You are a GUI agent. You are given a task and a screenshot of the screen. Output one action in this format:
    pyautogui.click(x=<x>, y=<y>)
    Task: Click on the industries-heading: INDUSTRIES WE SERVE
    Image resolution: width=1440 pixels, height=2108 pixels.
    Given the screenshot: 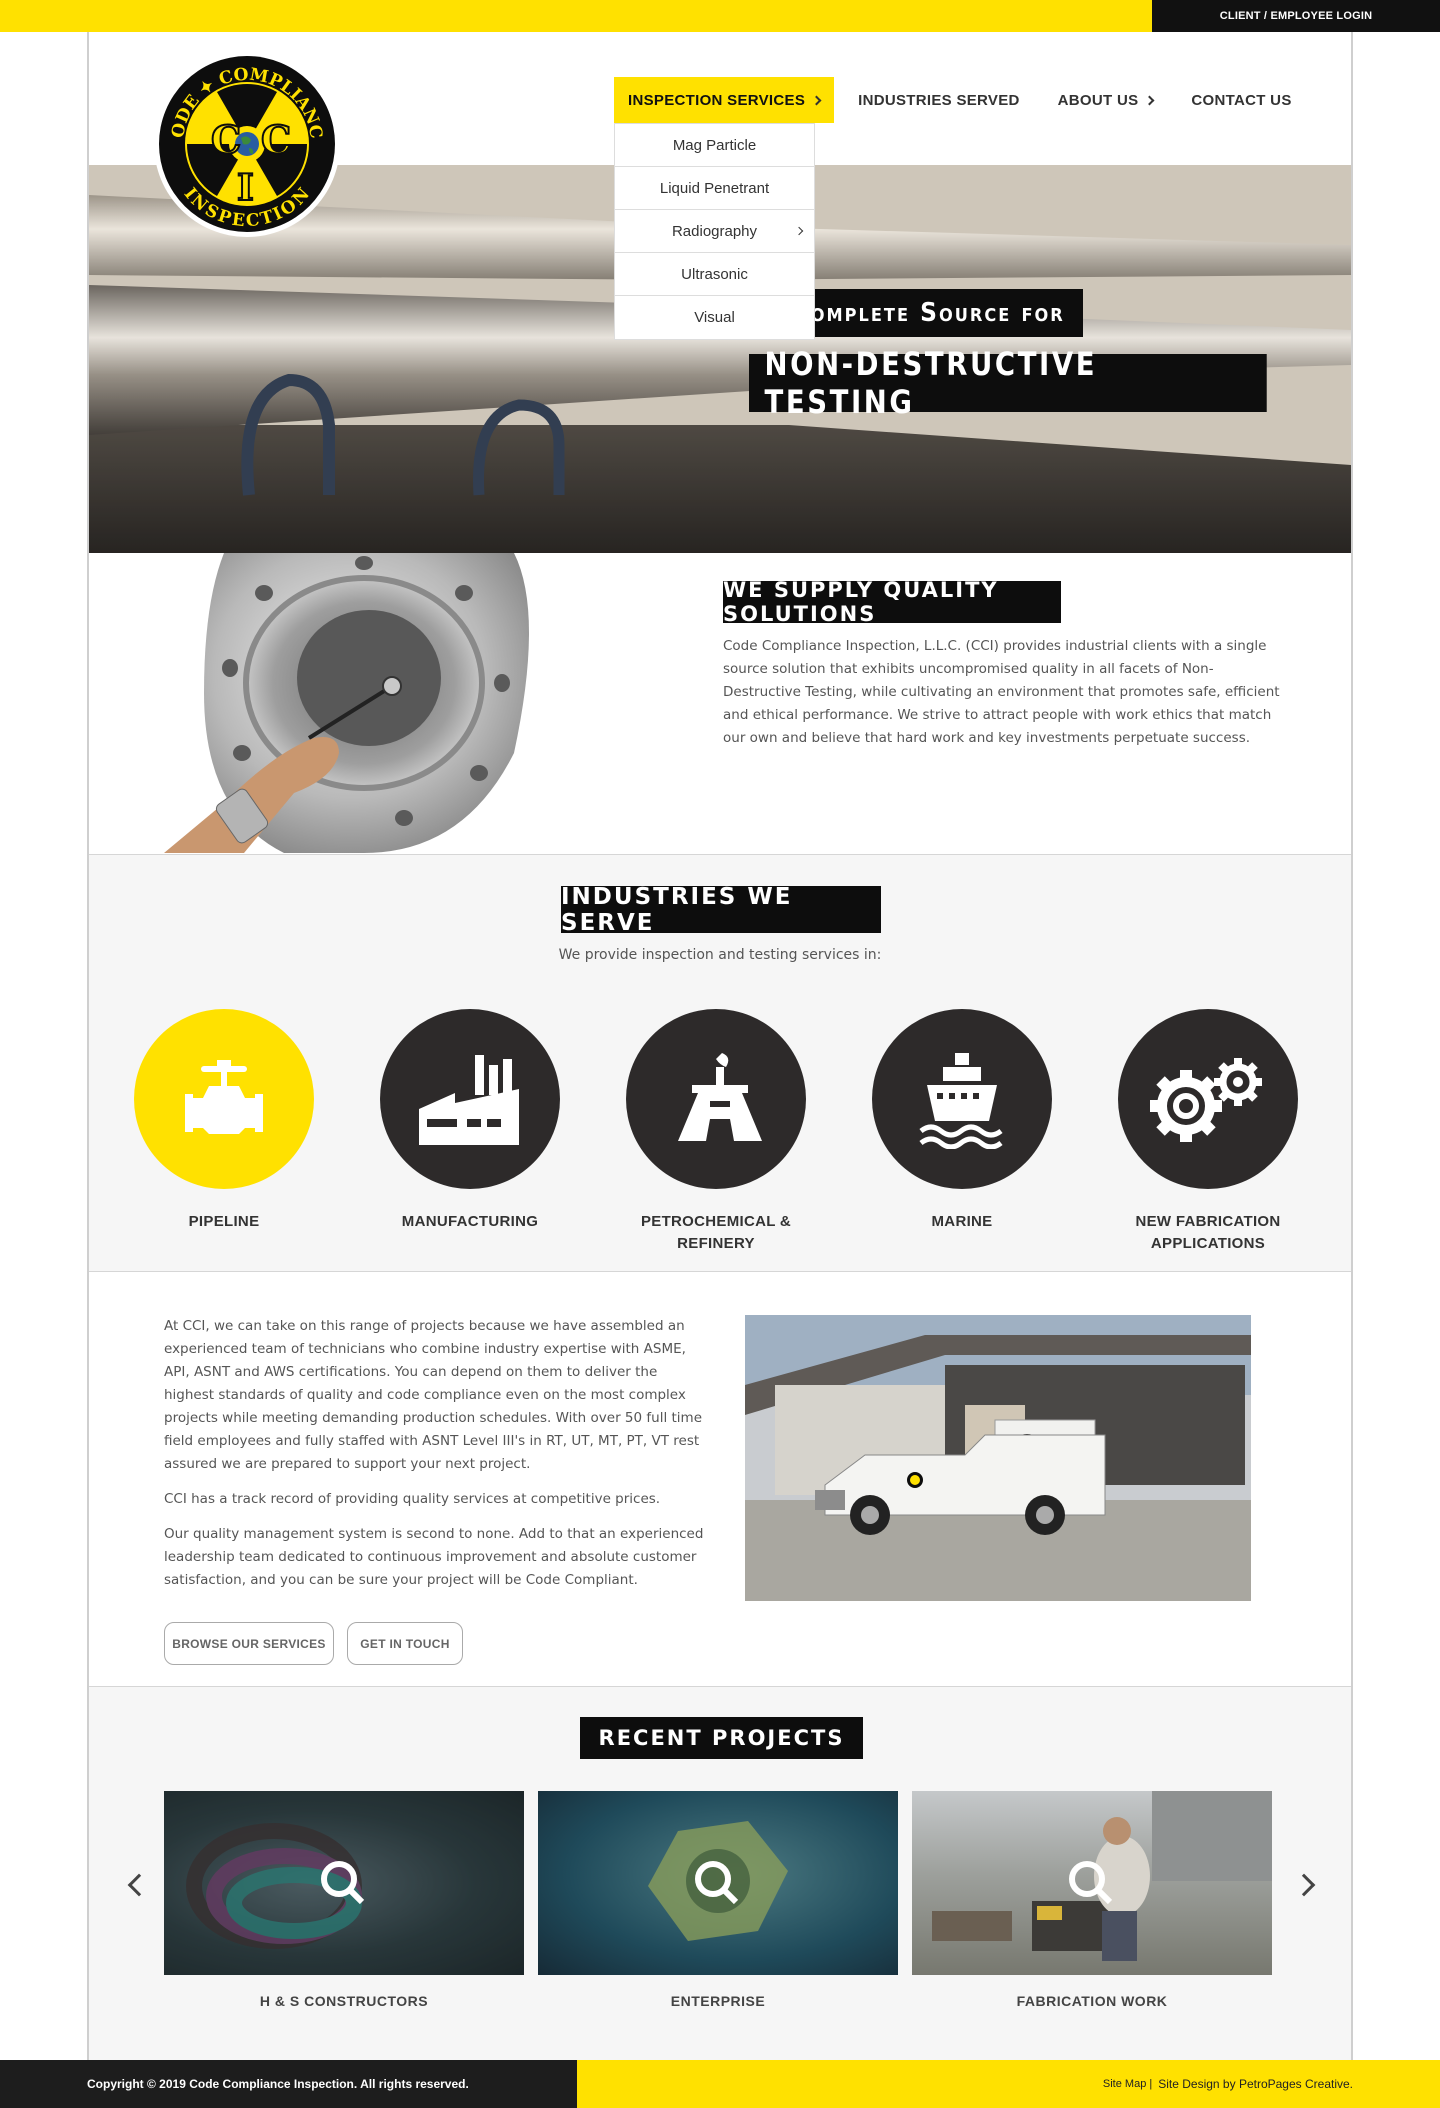 What is the action you would take?
    pyautogui.click(x=721, y=910)
    